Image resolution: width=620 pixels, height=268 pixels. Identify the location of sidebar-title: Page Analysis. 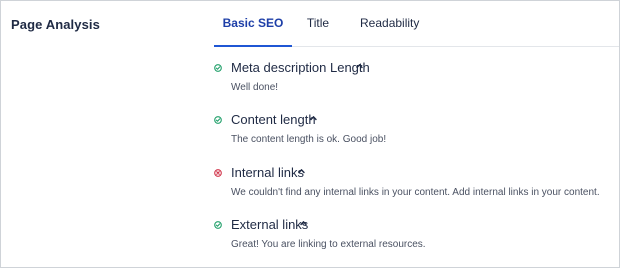
(55, 24).